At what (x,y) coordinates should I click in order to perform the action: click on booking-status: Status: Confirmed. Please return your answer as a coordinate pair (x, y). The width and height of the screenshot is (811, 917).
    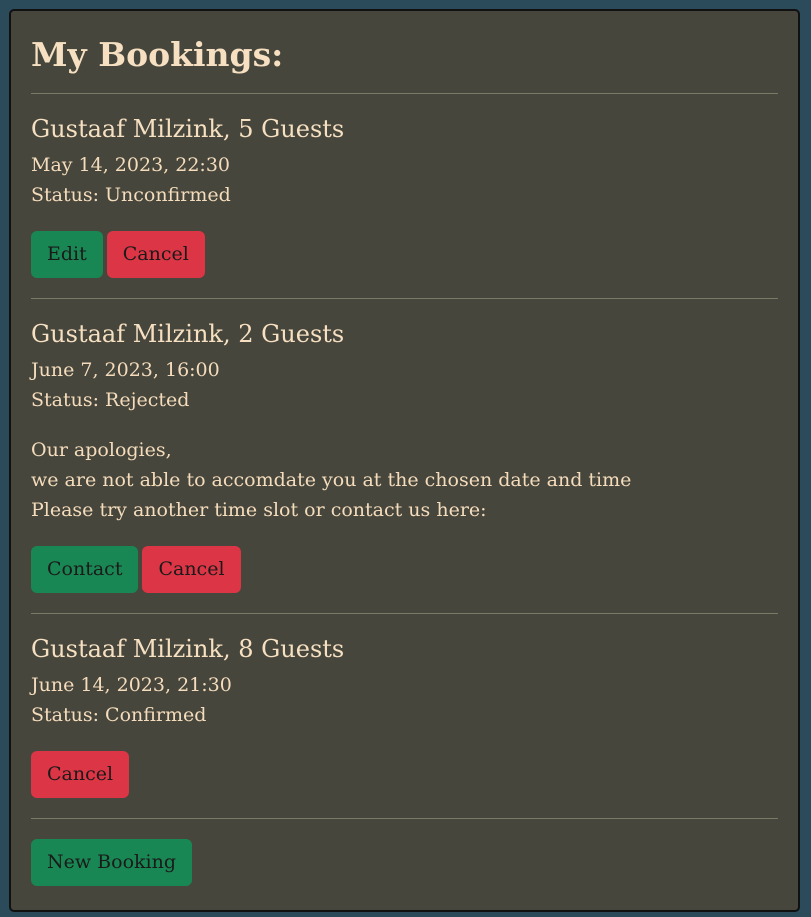
    Looking at the image, I should click on (119, 715).